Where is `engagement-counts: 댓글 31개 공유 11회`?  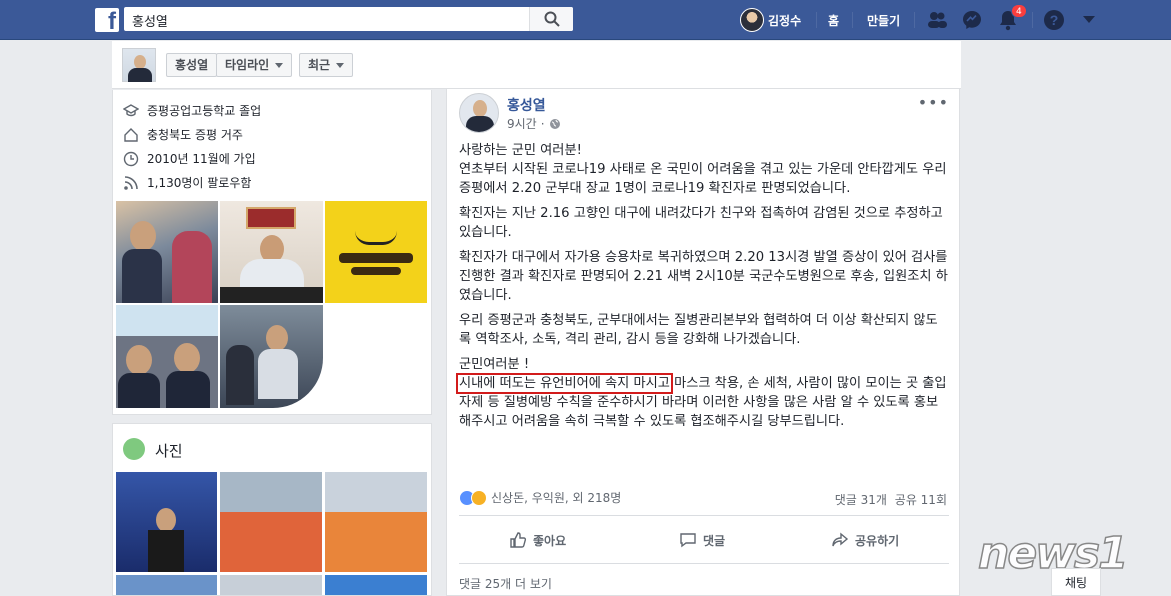 engagement-counts: 댓글 31개 공유 11회 is located at coordinates (891, 499).